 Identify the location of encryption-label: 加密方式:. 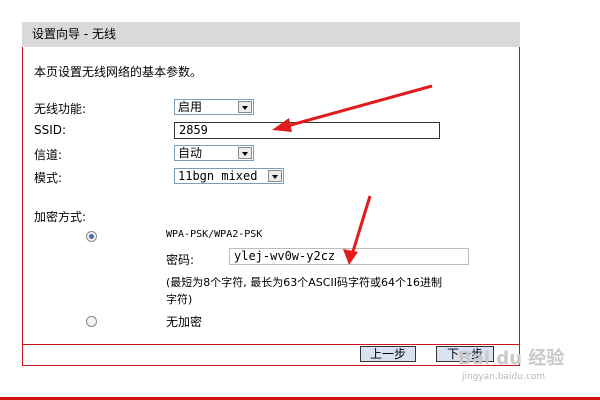
(60, 217).